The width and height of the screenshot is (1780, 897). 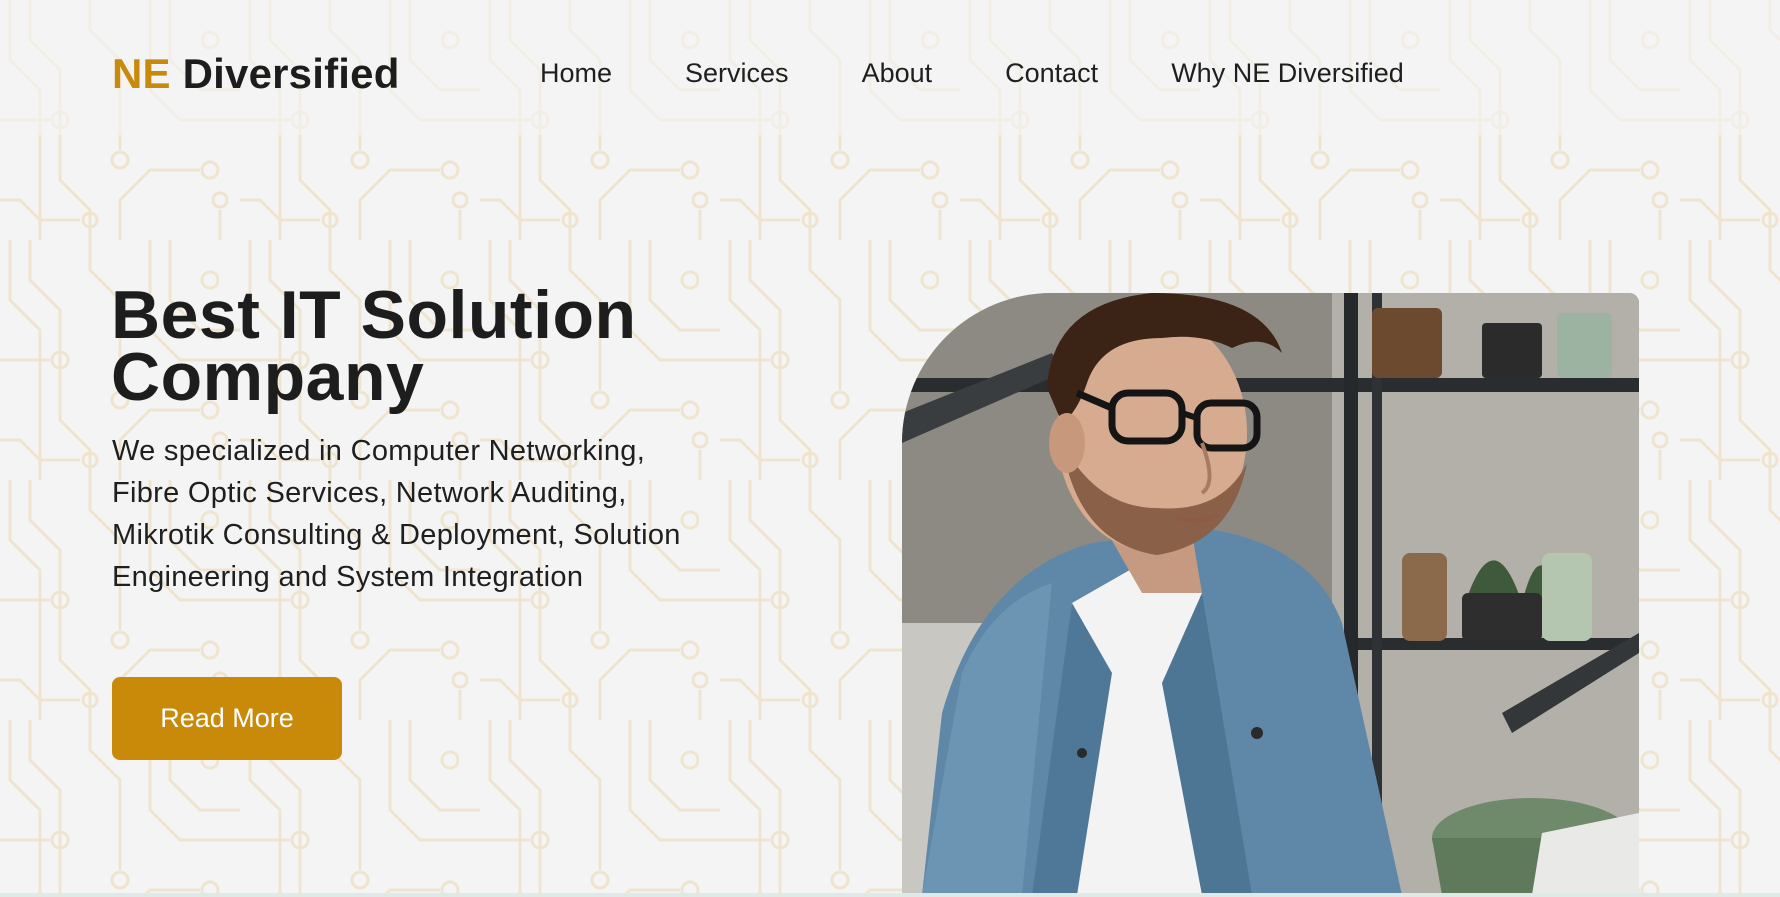 I want to click on hero-title: Best IT Solution Company, so click(x=374, y=346).